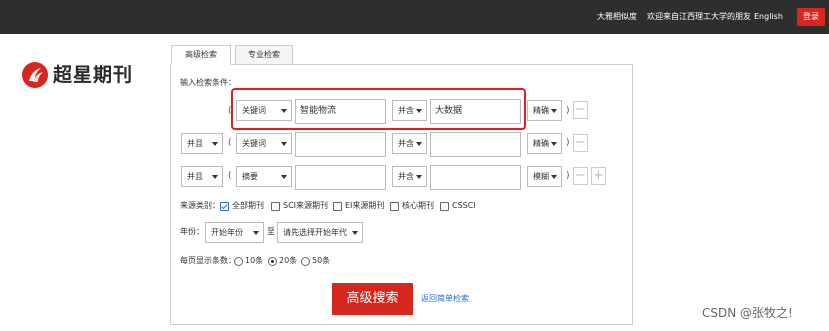 This screenshot has width=829, height=331. Describe the element at coordinates (321, 260) in the screenshot. I see `per-page-option-50: 50条` at that location.